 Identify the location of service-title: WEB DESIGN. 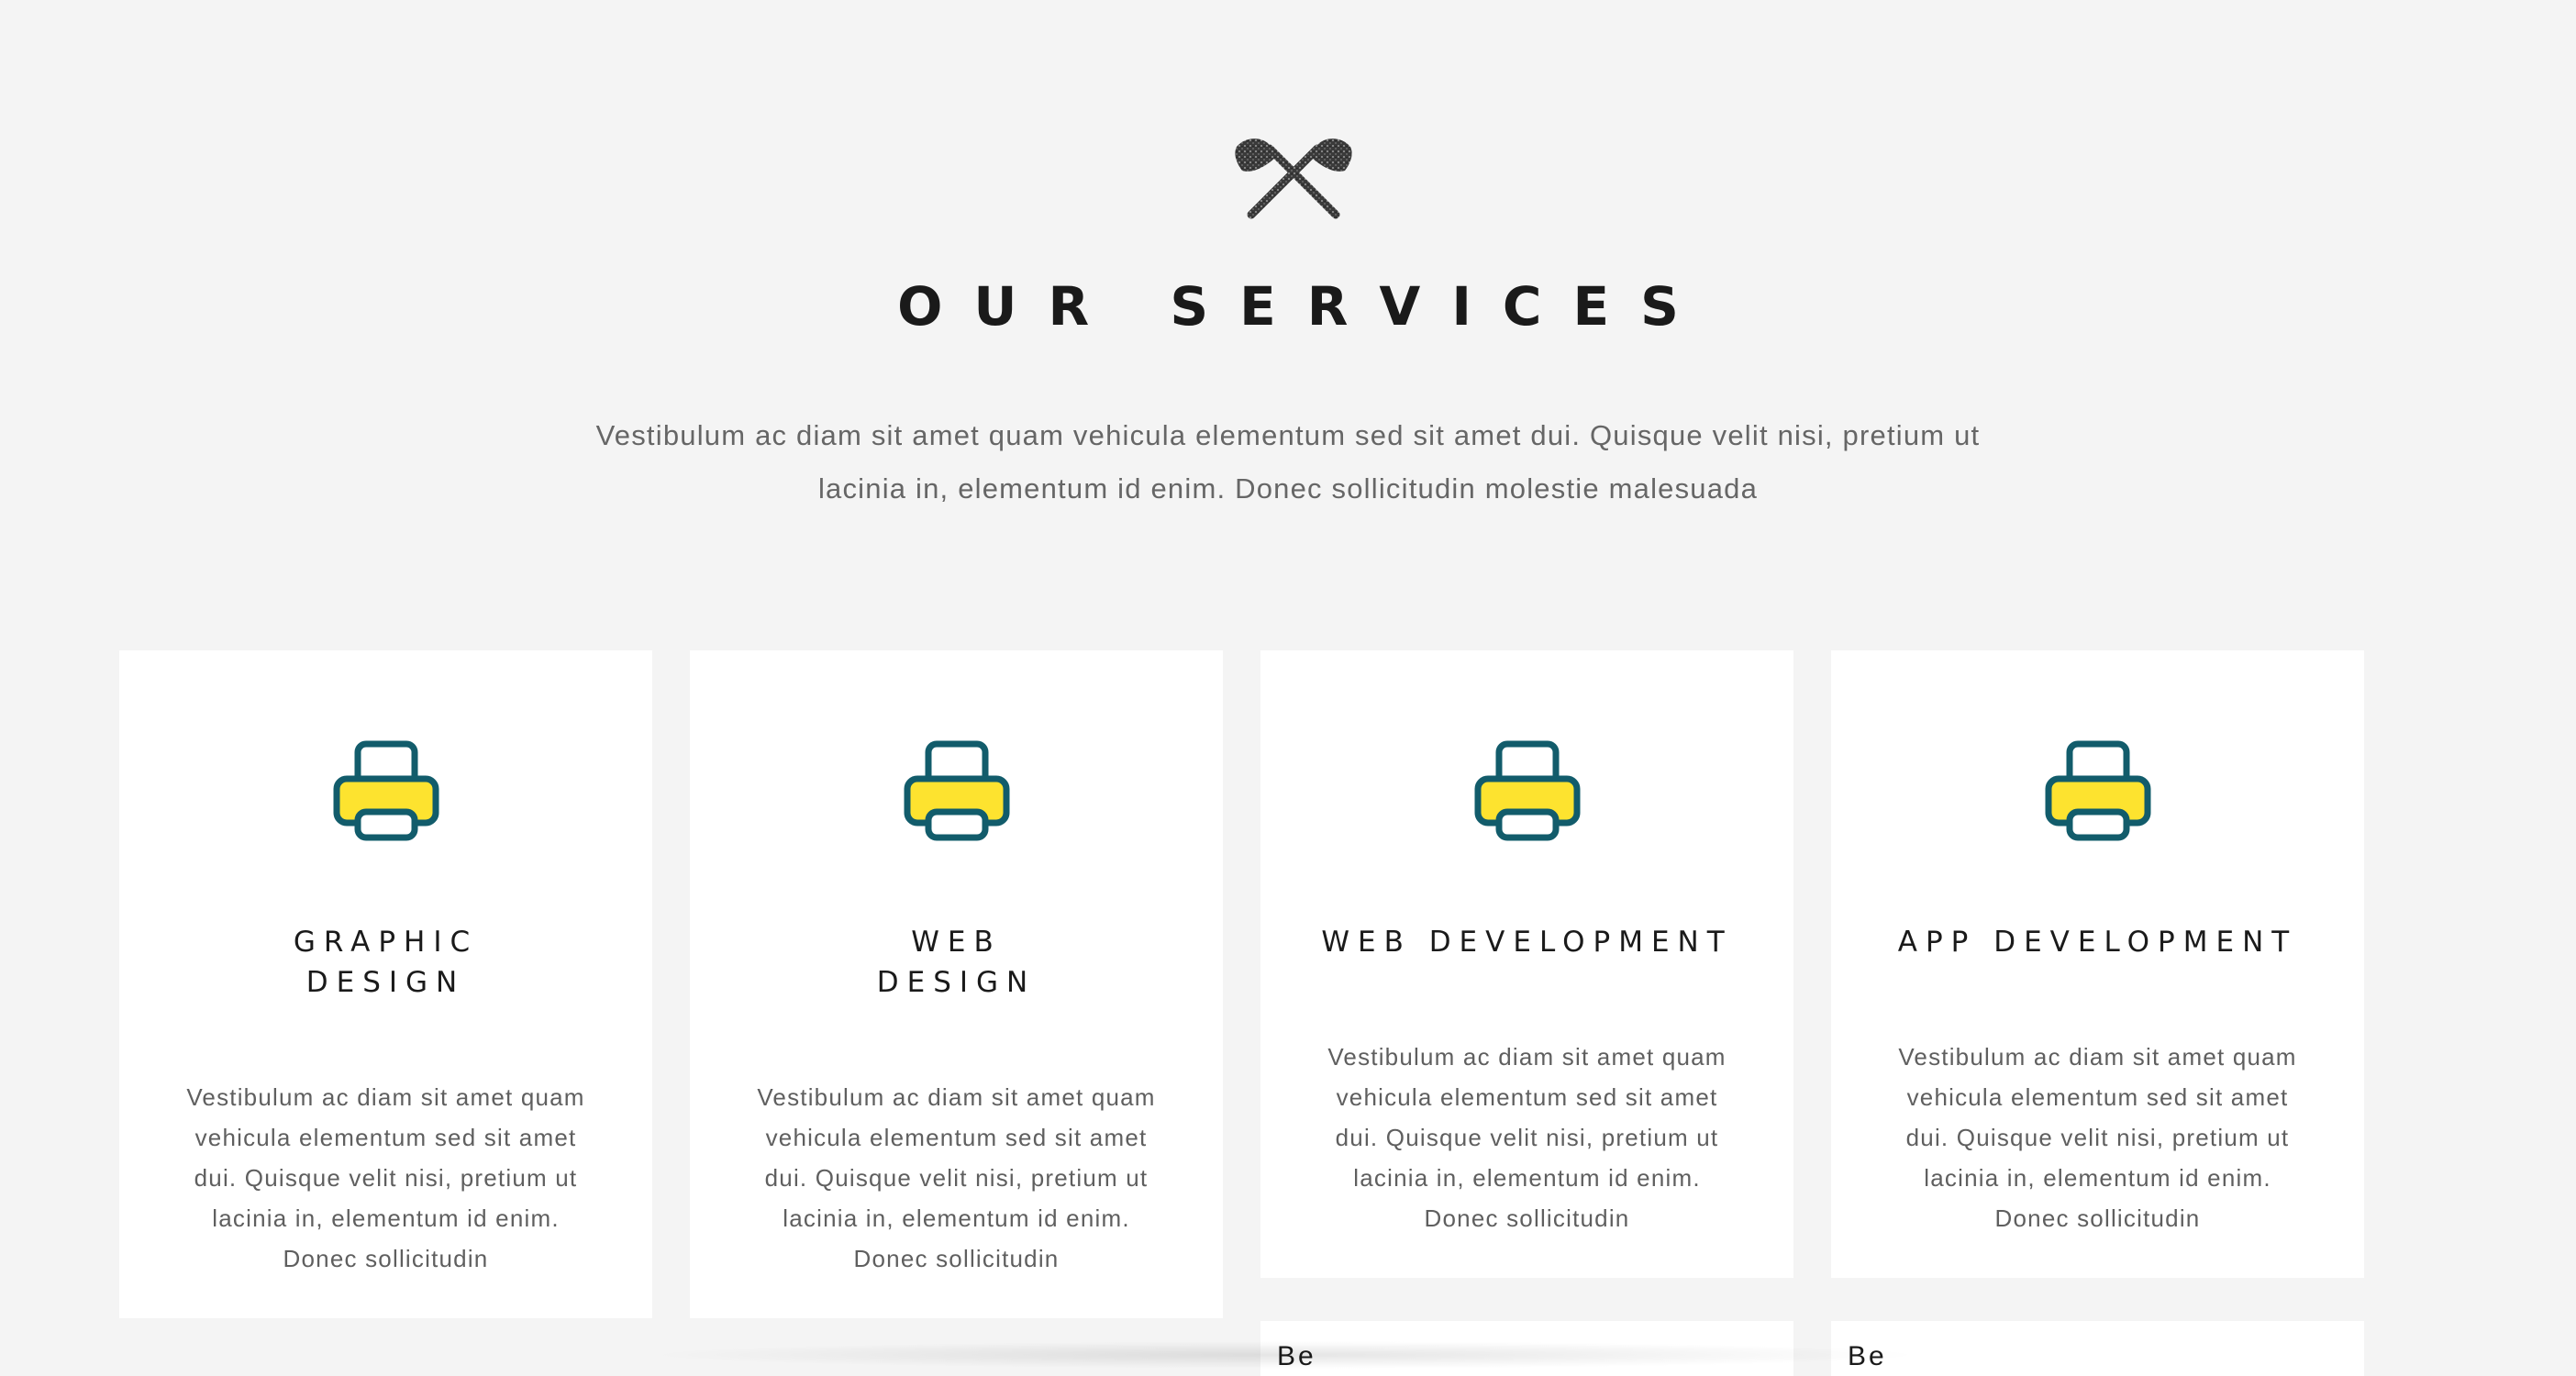
(956, 962).